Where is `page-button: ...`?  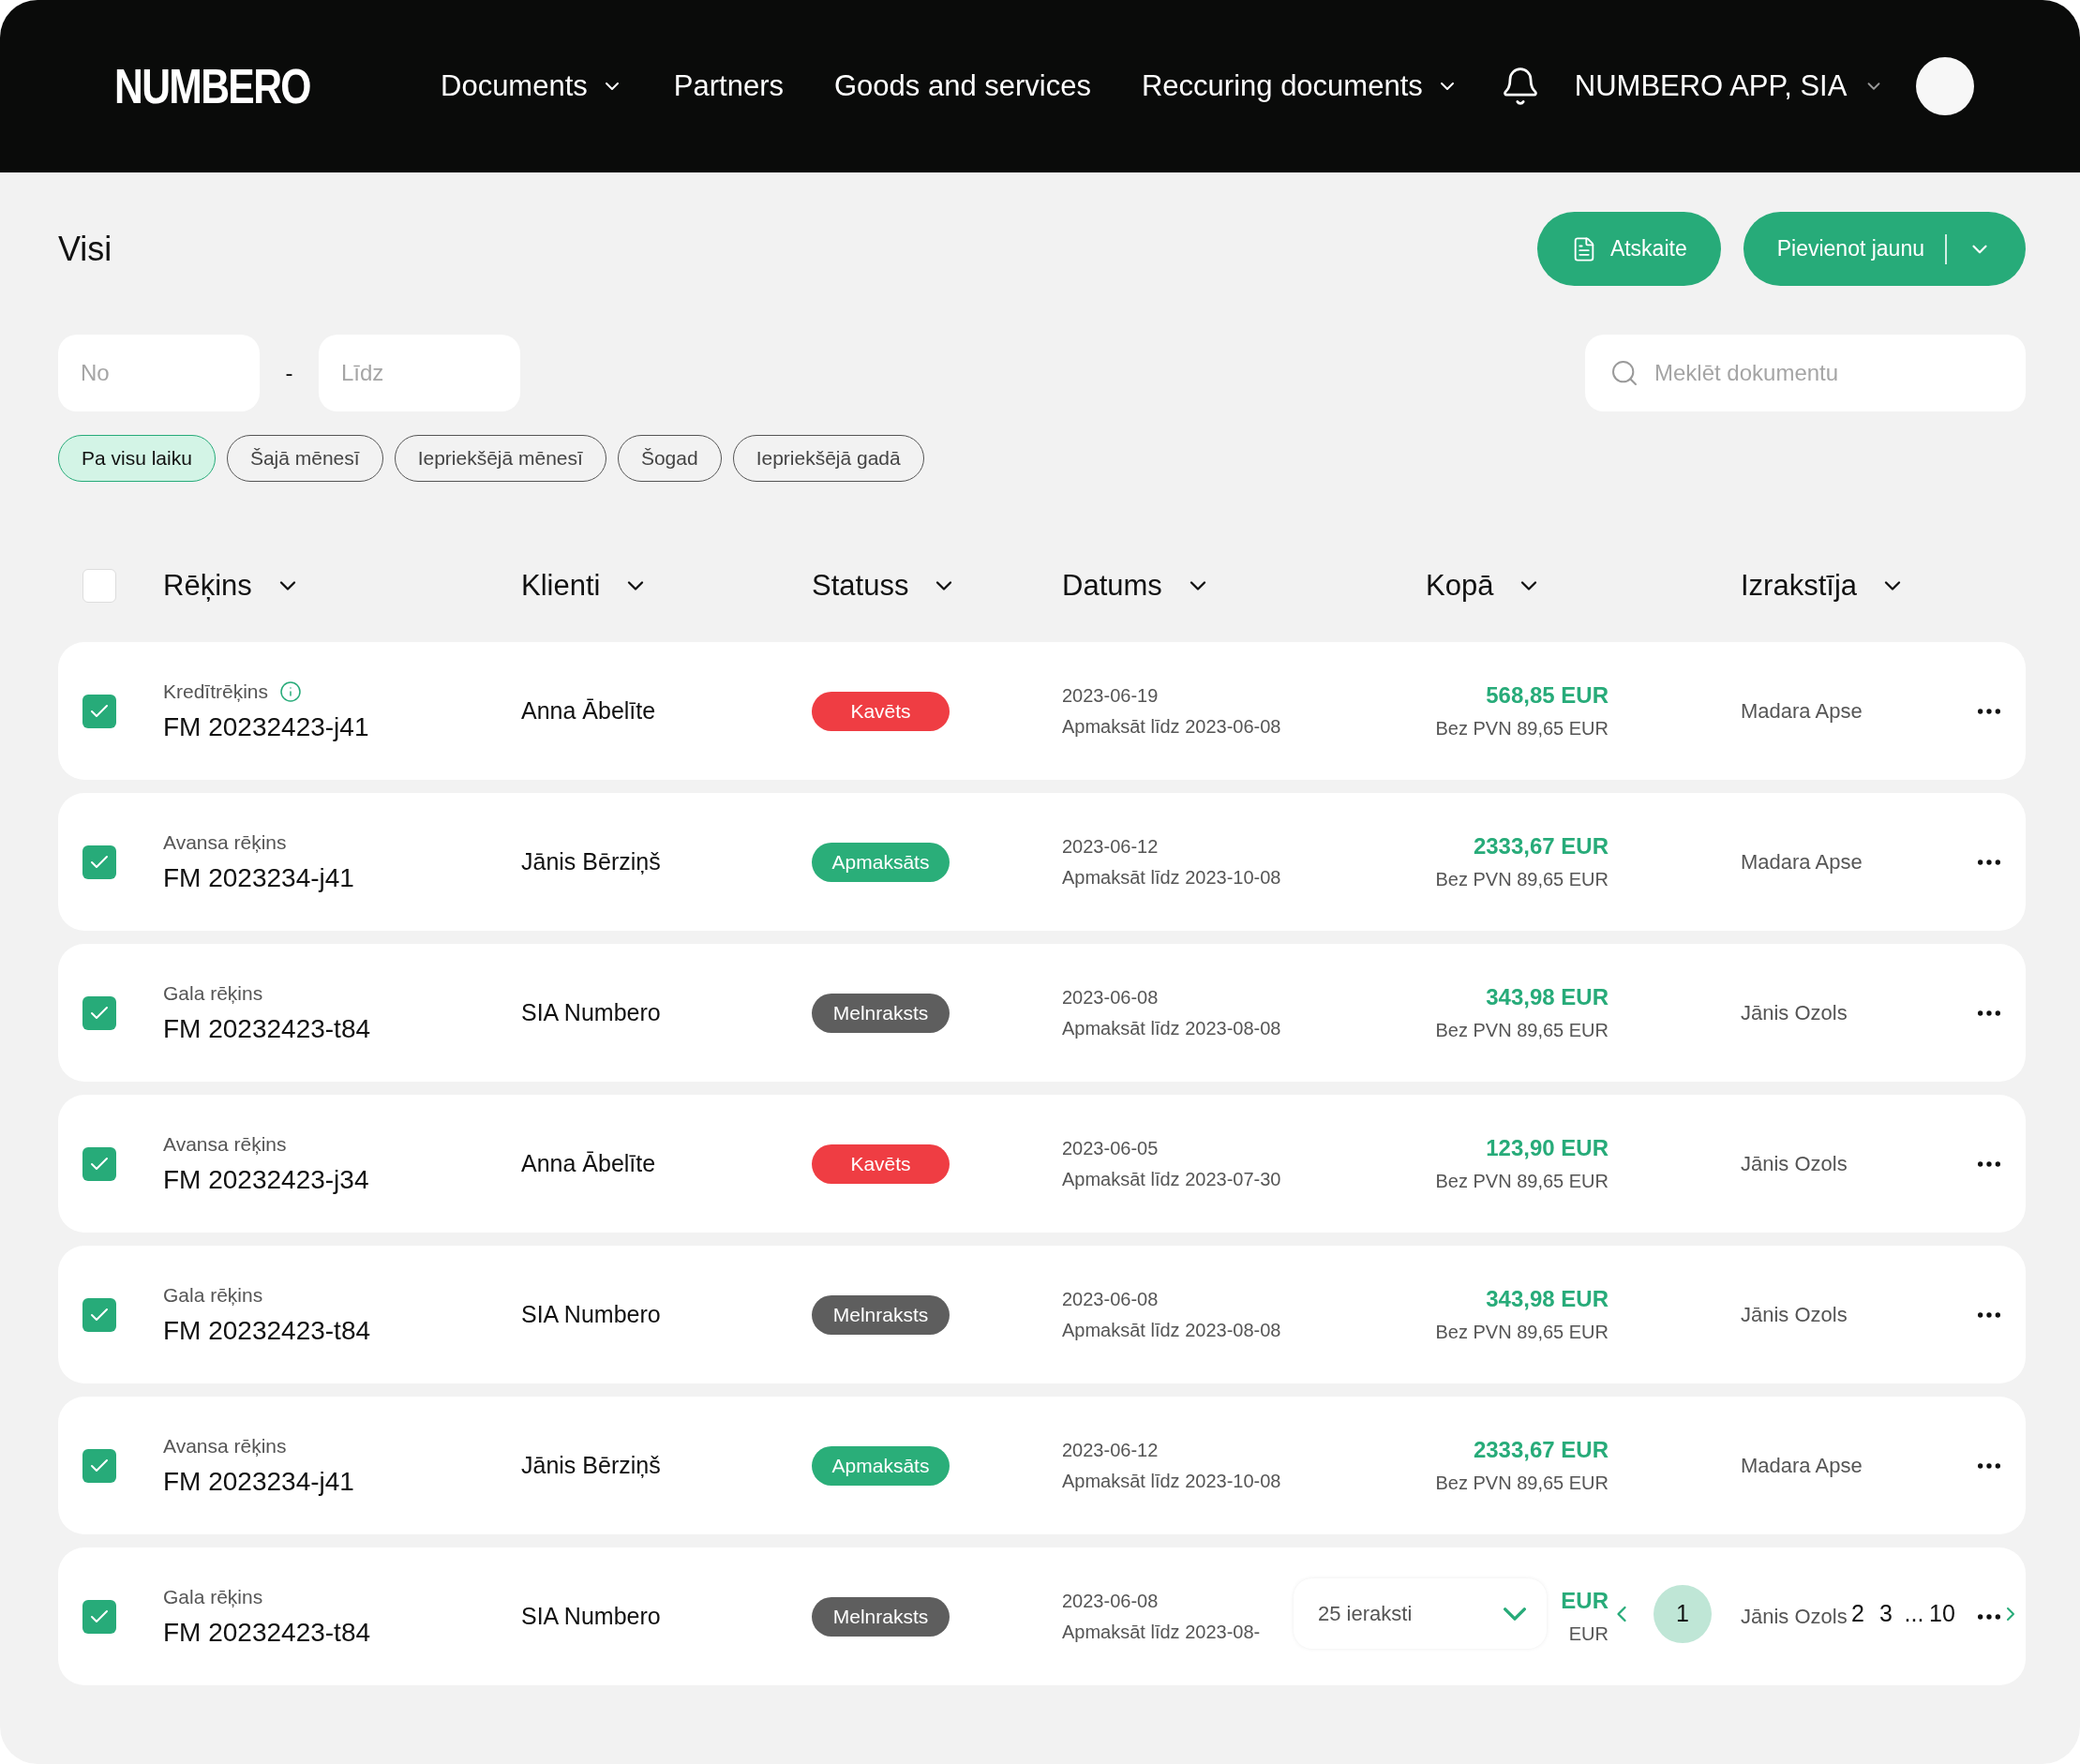
page-button: ... is located at coordinates (1914, 1613).